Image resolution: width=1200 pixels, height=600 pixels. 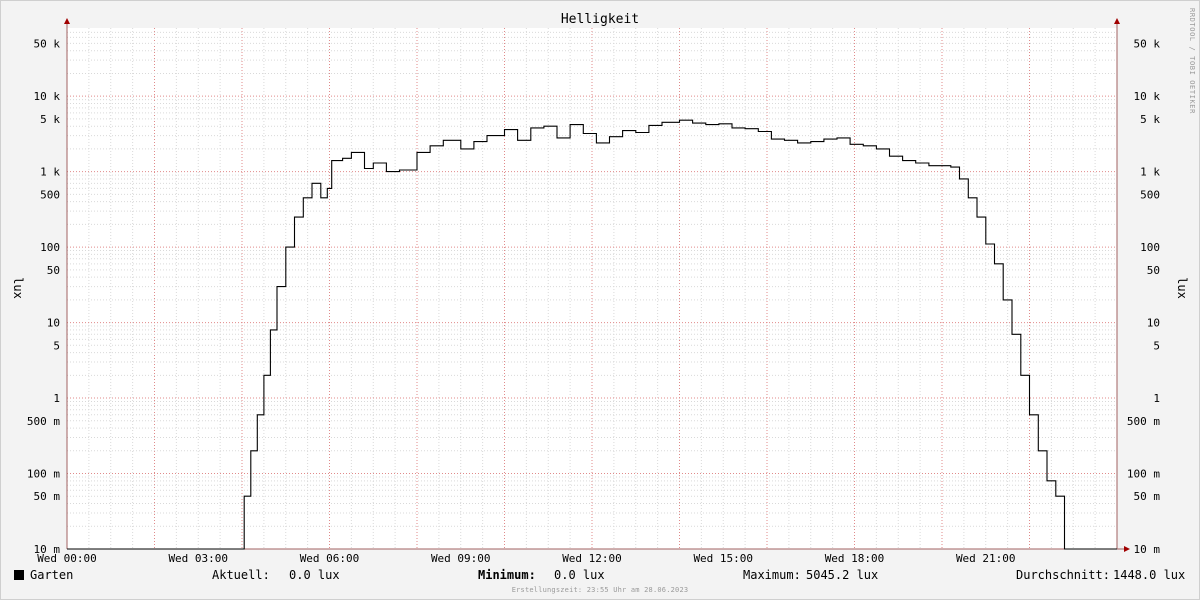 I want to click on y-tick-label-right: 10 k, so click(x=1147, y=96).